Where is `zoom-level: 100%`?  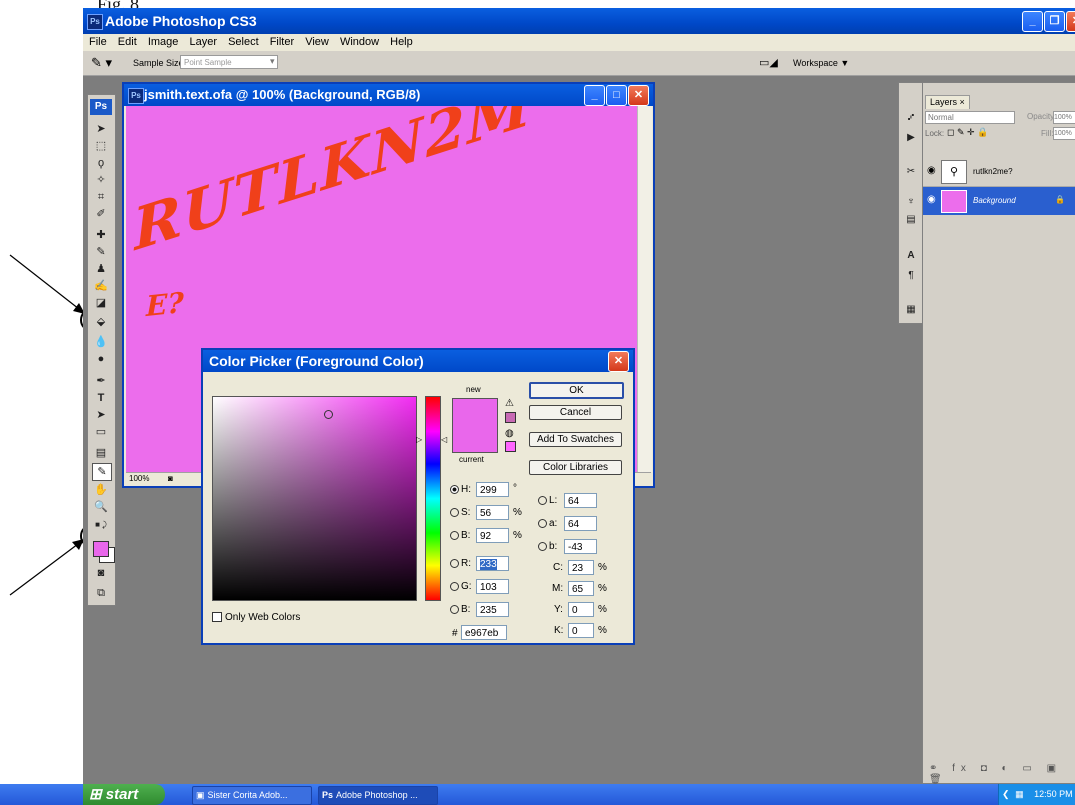 zoom-level: 100% is located at coordinates (139, 479).